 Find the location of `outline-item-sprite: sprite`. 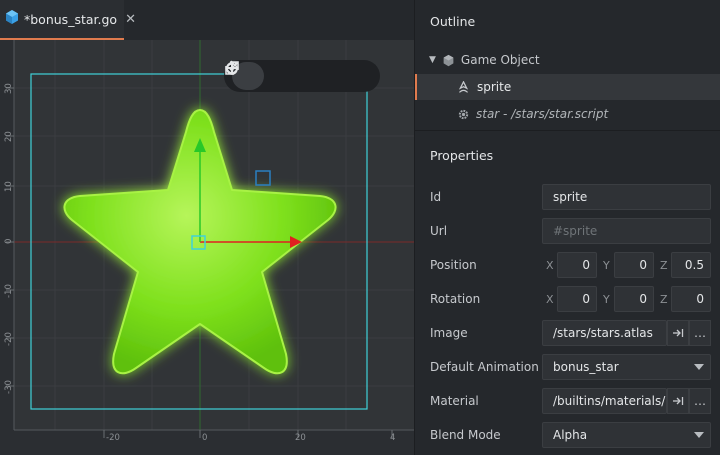

outline-item-sprite: sprite is located at coordinates (567, 87).